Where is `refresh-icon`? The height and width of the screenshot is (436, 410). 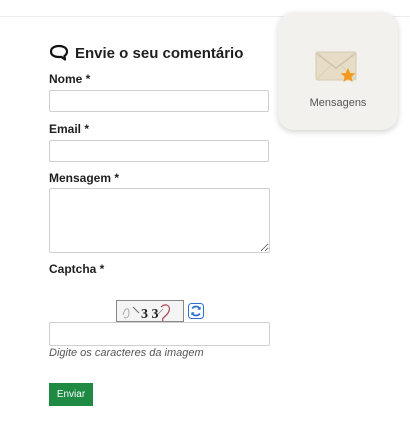 refresh-icon is located at coordinates (196, 311).